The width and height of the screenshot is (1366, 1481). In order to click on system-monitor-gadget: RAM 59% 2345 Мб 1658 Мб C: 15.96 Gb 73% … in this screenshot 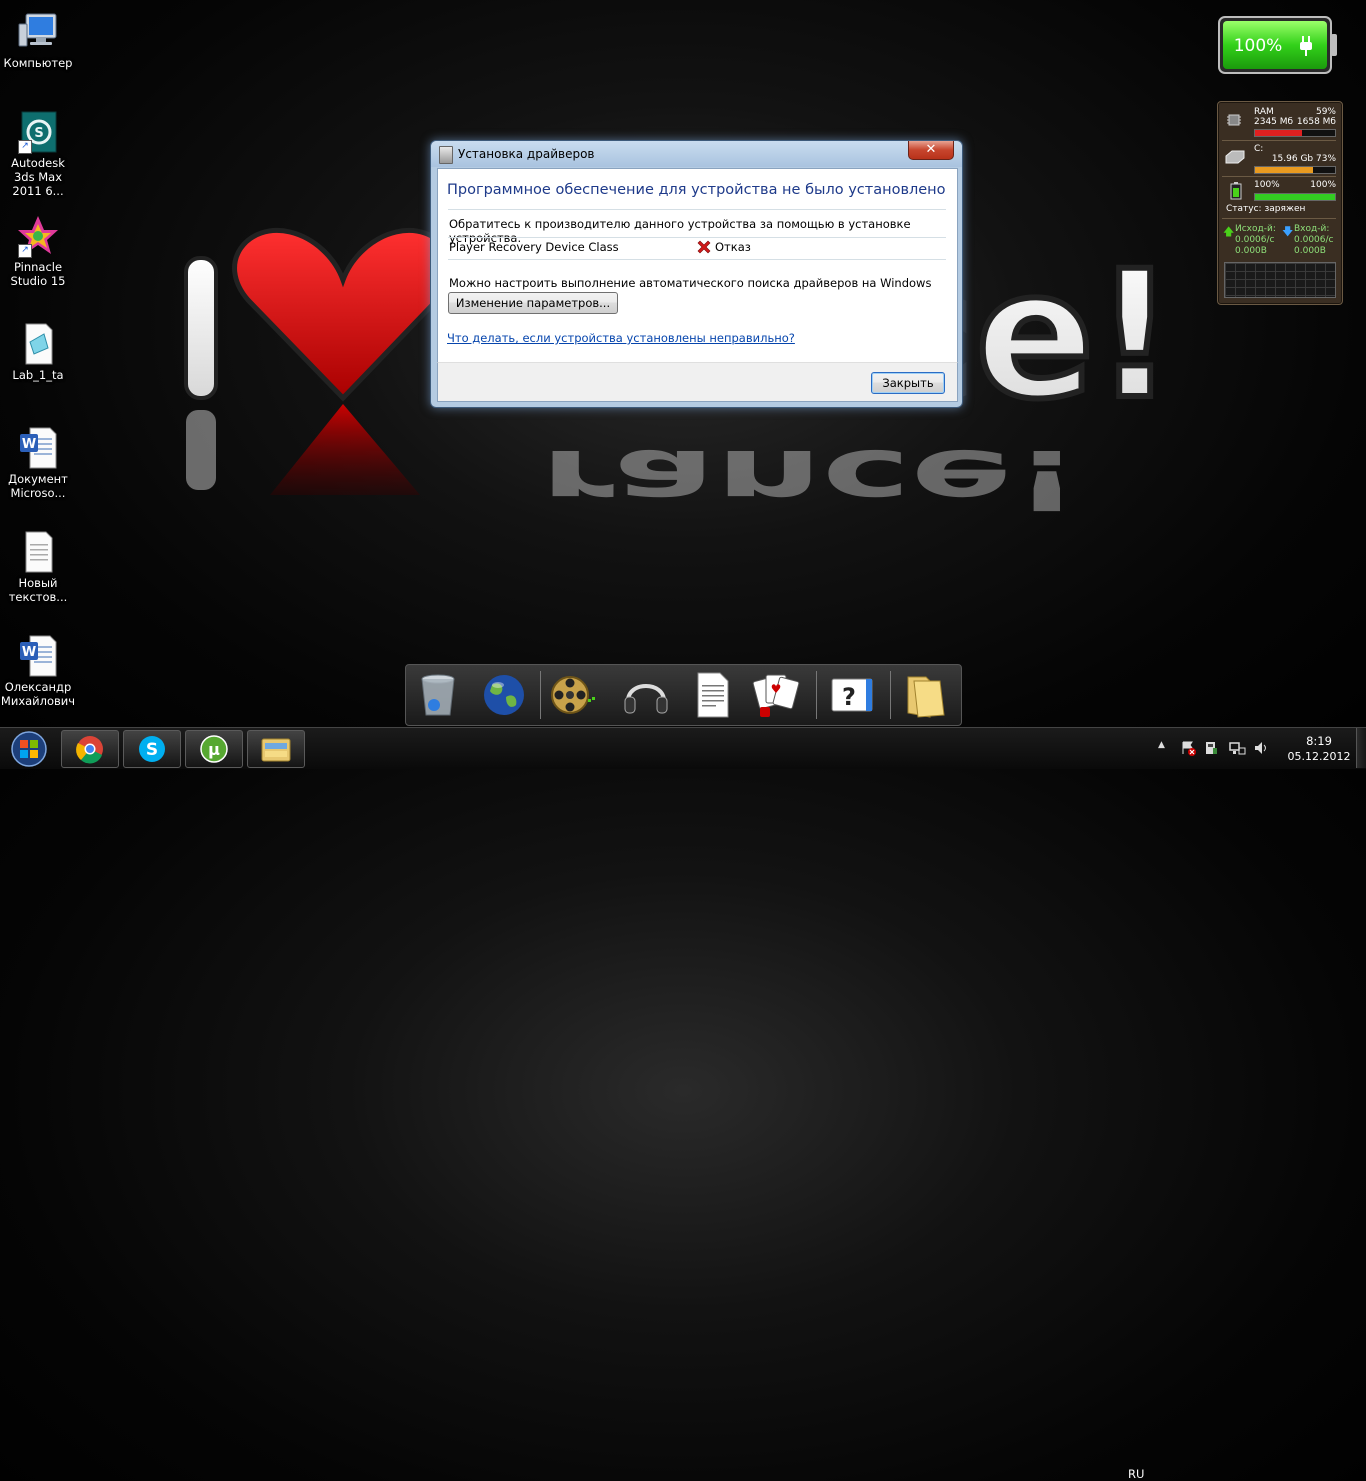, I will do `click(1280, 203)`.